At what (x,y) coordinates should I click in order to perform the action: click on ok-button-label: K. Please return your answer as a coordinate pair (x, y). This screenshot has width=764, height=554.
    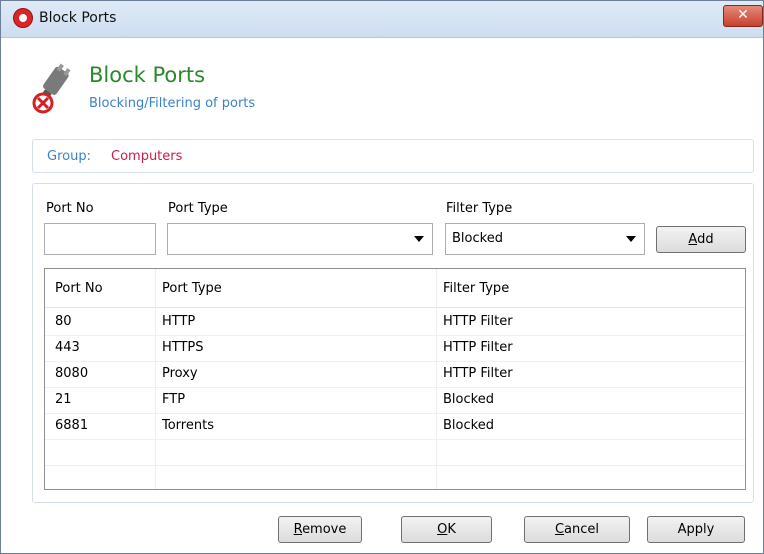
    Looking at the image, I should click on (451, 529).